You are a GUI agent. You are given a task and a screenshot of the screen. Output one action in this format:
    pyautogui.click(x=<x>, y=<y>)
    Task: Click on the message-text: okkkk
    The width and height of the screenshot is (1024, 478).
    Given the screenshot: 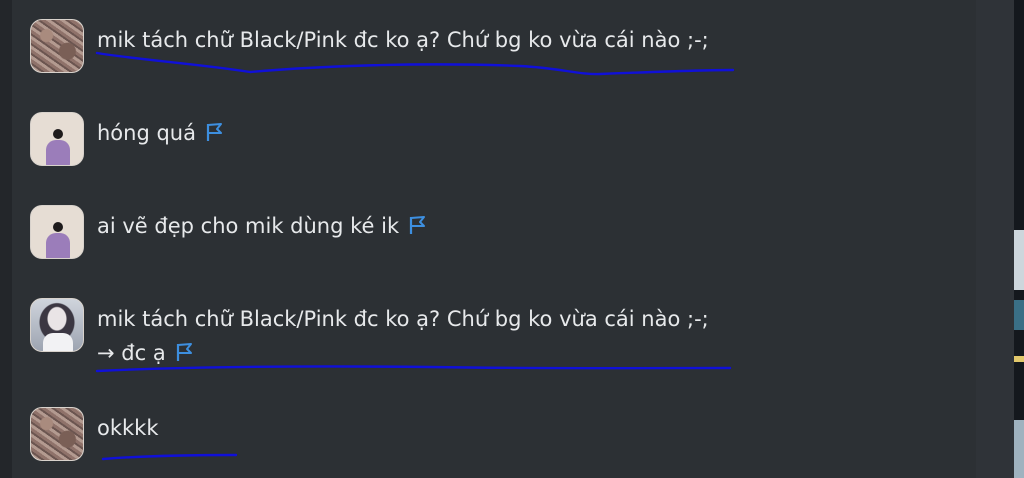 What is the action you would take?
    pyautogui.click(x=128, y=428)
    